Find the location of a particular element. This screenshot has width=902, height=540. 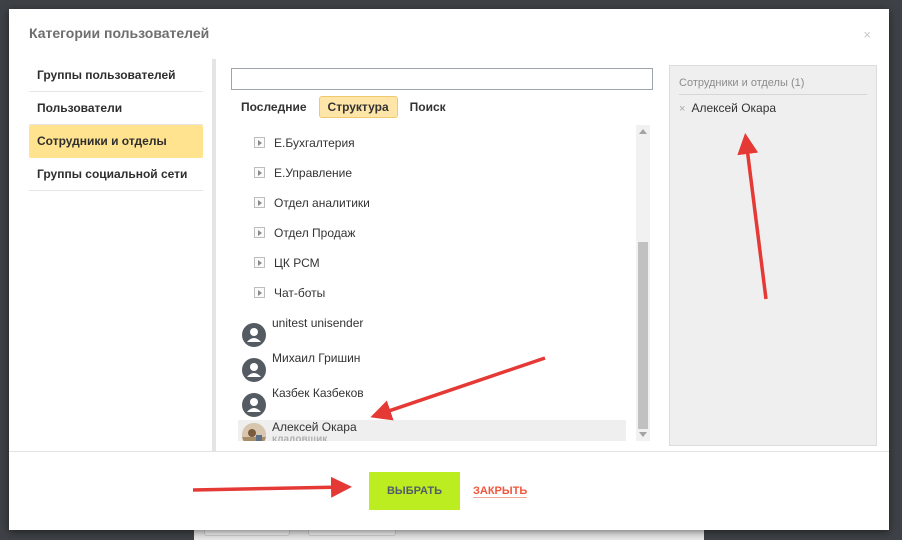

tab-structure: Структура is located at coordinates (358, 107).